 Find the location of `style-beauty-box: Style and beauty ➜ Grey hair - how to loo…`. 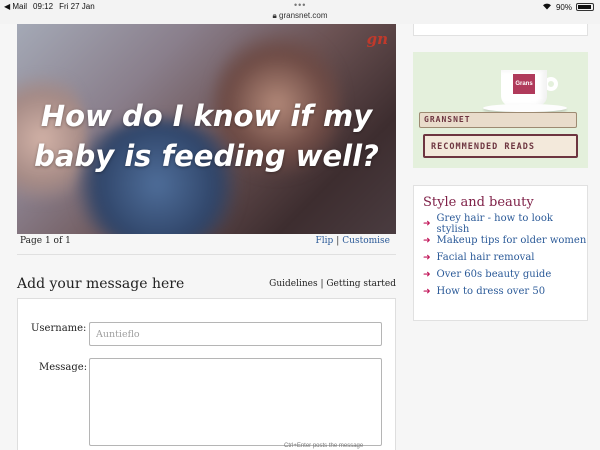

style-beauty-box: Style and beauty ➜ Grey hair - how to loo… is located at coordinates (500, 253).